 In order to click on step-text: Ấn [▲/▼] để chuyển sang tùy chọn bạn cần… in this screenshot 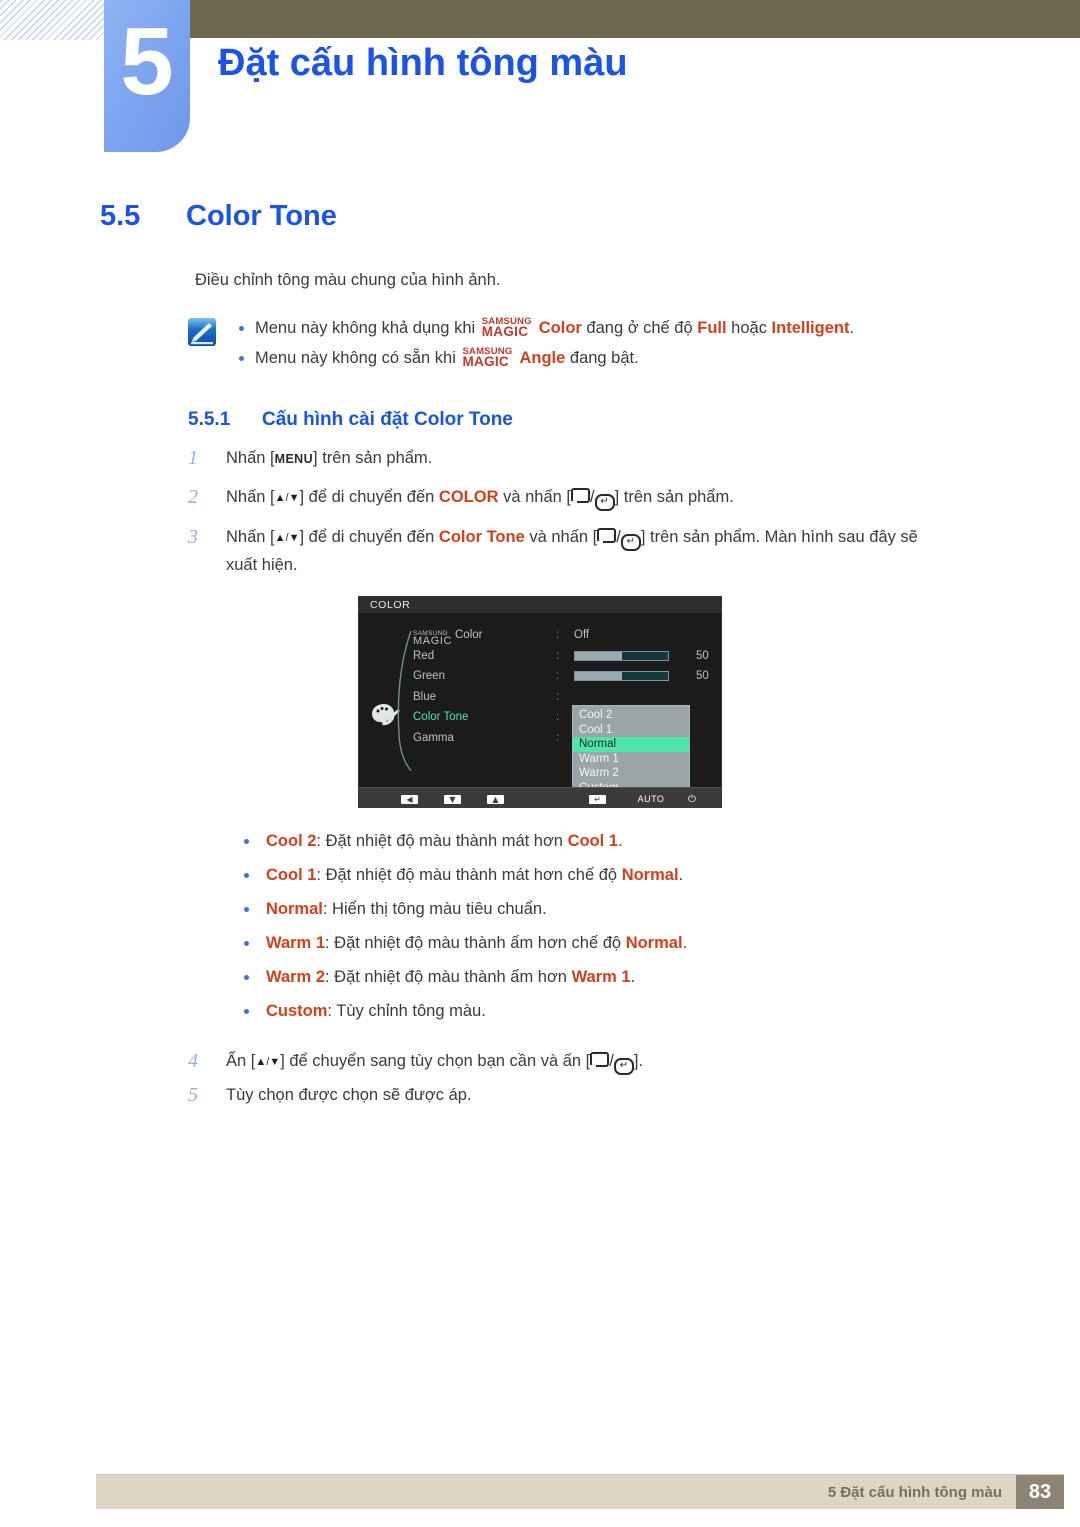, I will do `click(434, 1062)`.